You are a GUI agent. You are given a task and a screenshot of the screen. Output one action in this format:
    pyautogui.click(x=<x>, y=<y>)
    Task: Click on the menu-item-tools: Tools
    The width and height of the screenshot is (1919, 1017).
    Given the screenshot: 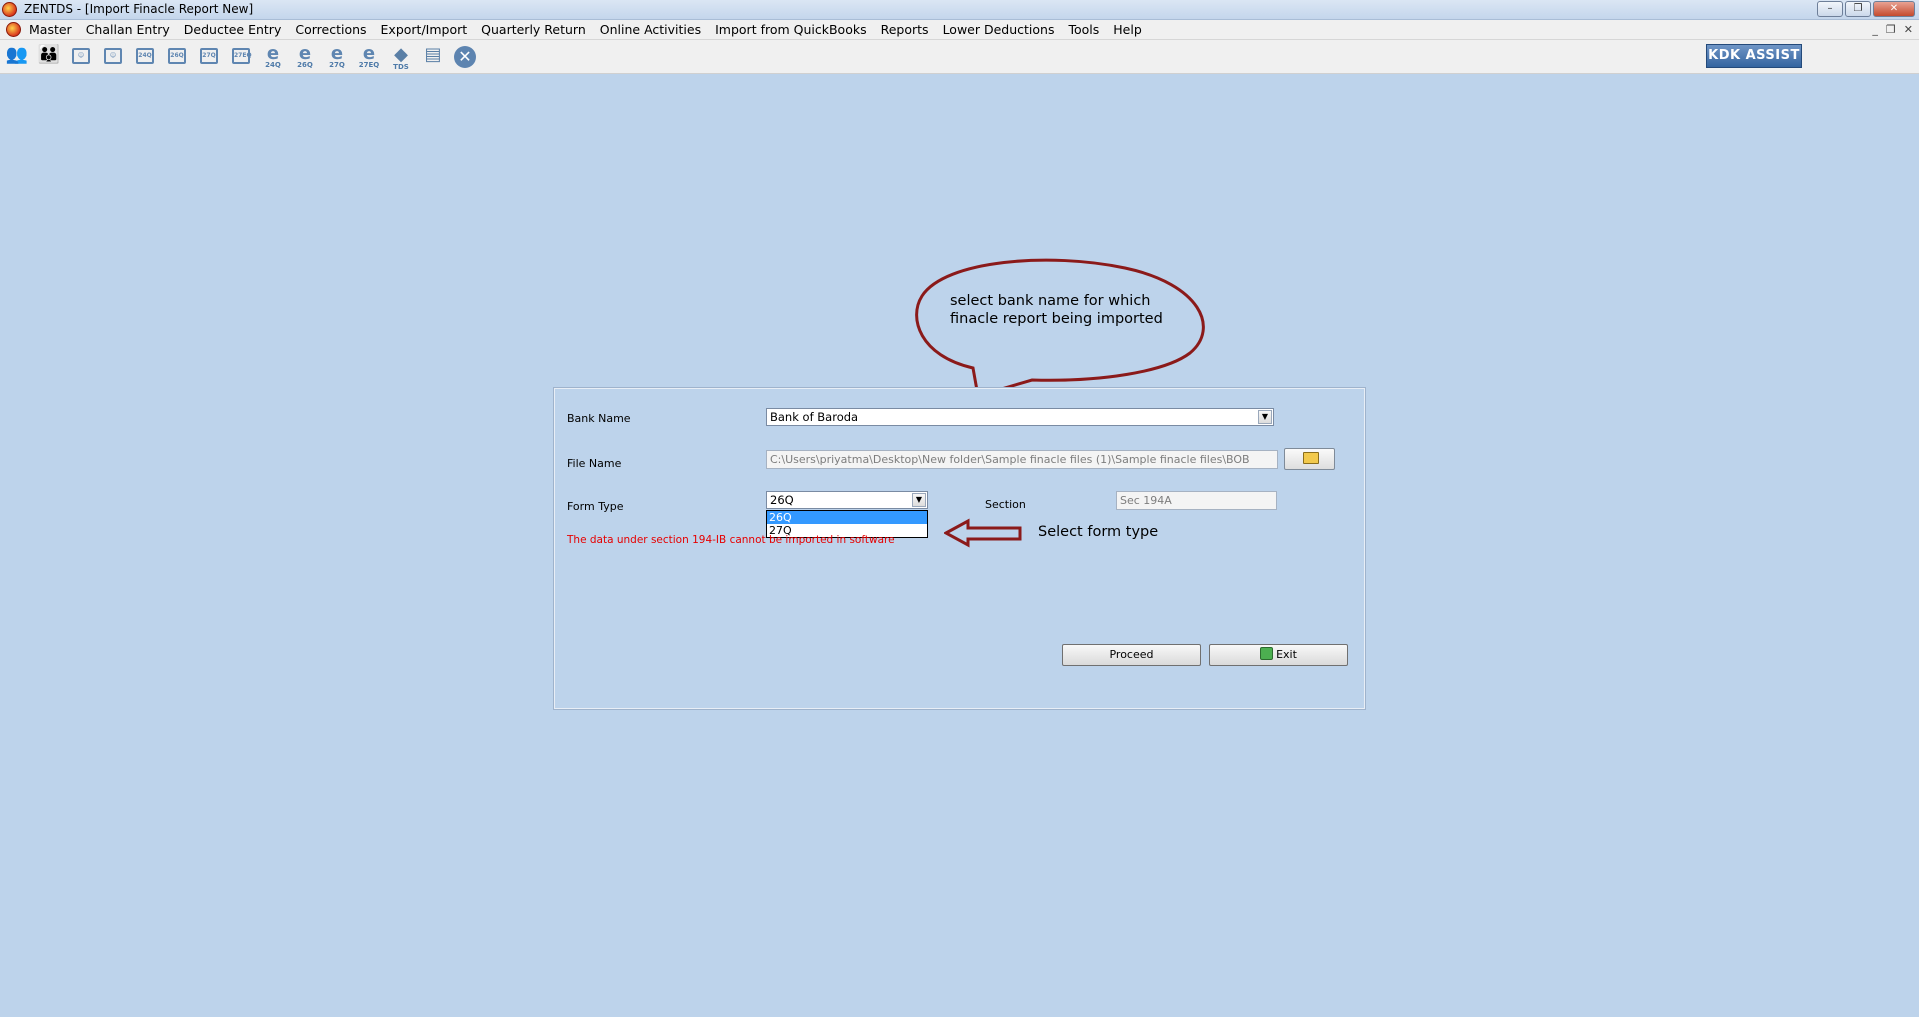 What is the action you would take?
    pyautogui.click(x=1083, y=29)
    